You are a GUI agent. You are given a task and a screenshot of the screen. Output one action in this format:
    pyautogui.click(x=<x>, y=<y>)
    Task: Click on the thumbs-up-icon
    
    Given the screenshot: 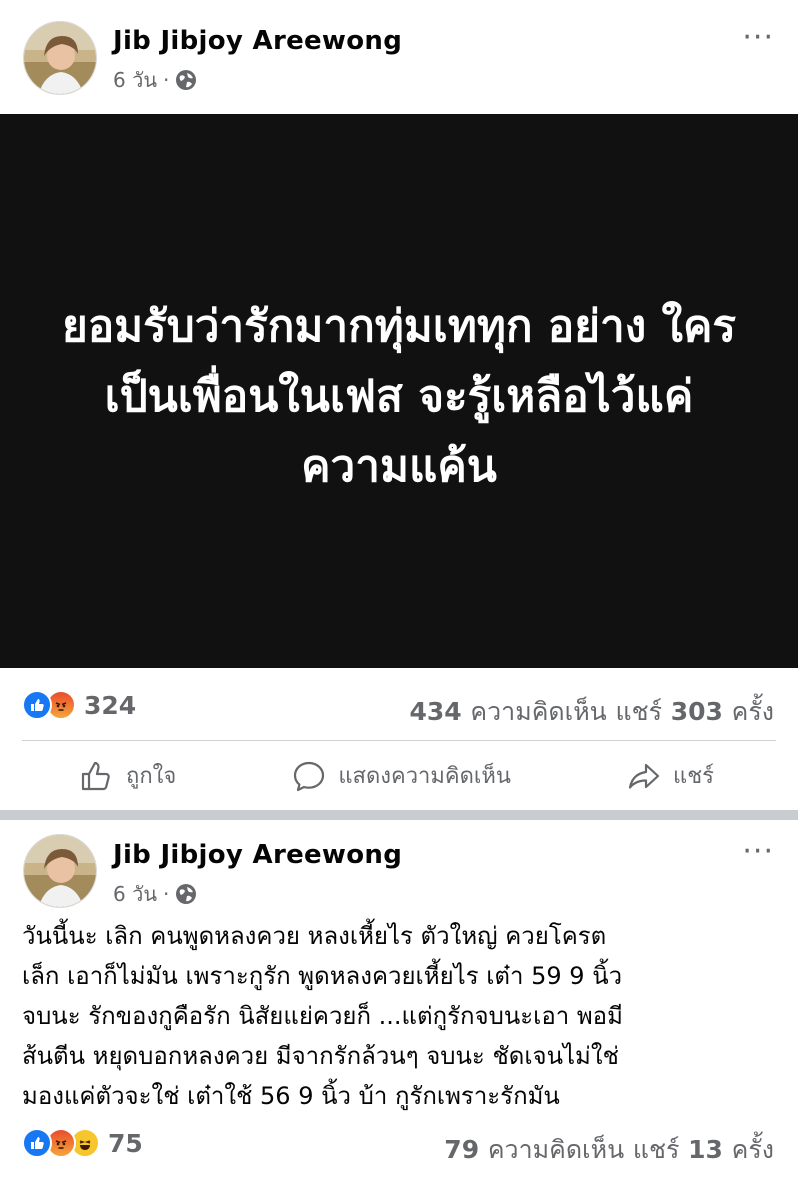 What is the action you would take?
    pyautogui.click(x=95, y=775)
    